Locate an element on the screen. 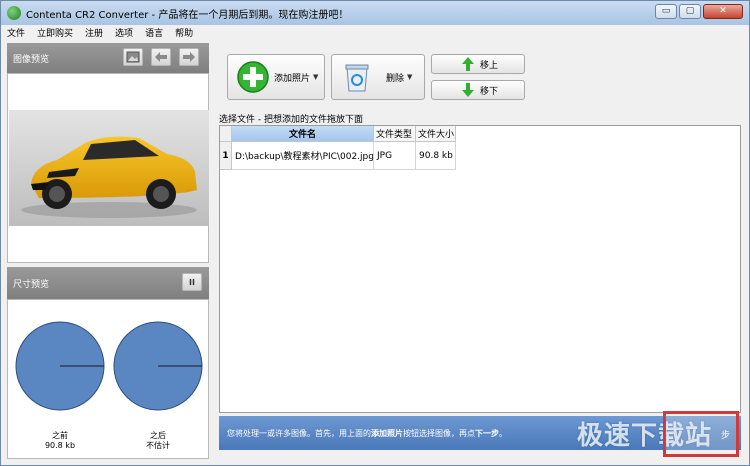 This screenshot has height=466, width=750. table-corner is located at coordinates (226, 134).